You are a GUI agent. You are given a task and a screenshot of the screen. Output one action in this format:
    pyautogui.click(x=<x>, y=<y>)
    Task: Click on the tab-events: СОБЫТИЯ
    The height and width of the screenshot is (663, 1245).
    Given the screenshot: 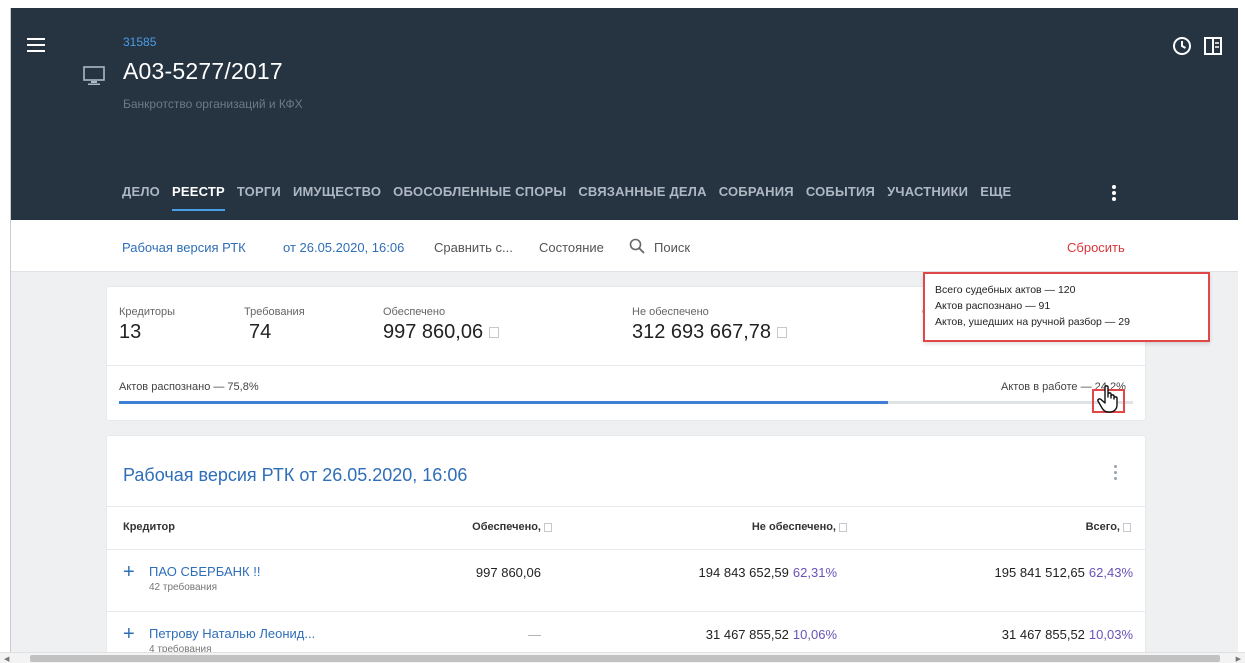 What is the action you would take?
    pyautogui.click(x=840, y=197)
    